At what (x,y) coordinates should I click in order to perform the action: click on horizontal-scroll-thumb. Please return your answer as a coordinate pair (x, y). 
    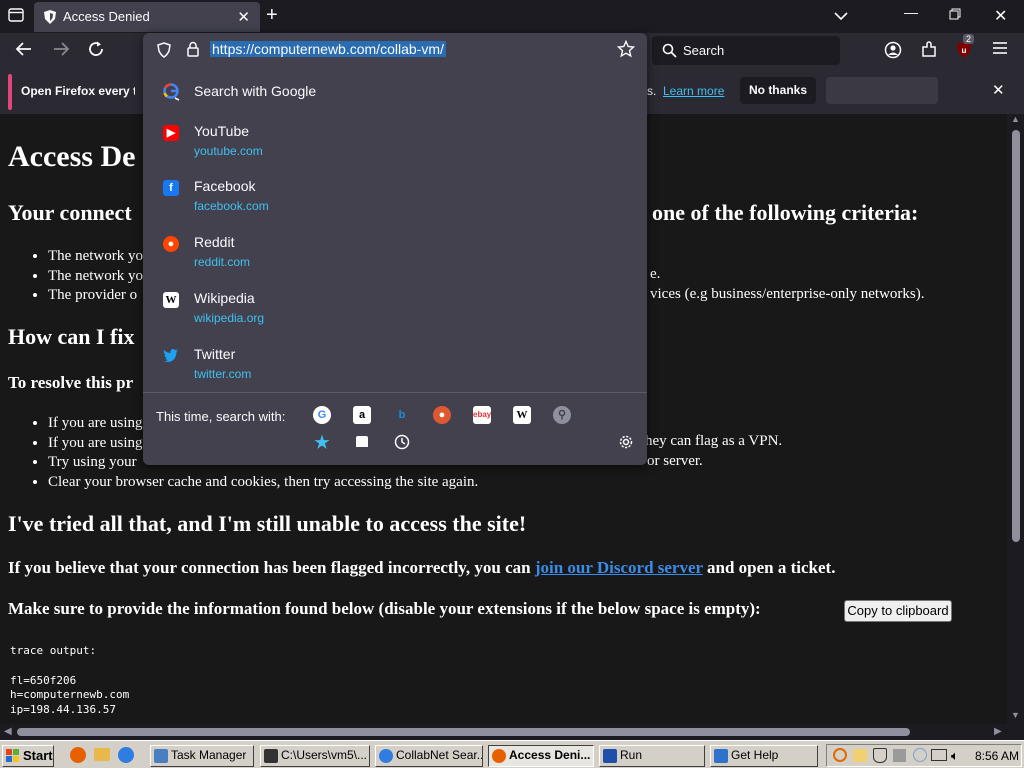
    Looking at the image, I should click on (463, 732).